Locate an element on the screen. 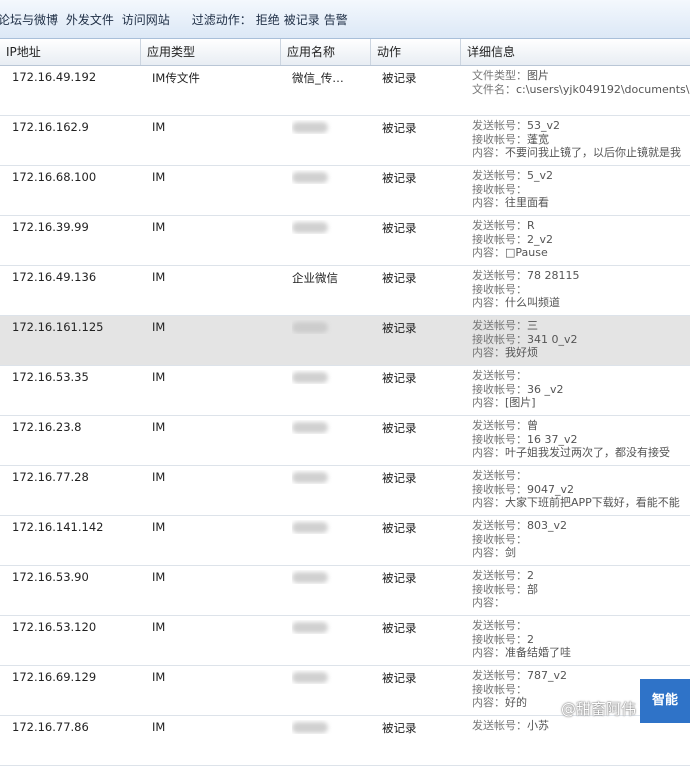 This screenshot has width=690, height=766. detail-line: 接收帐号：2 is located at coordinates (581, 640).